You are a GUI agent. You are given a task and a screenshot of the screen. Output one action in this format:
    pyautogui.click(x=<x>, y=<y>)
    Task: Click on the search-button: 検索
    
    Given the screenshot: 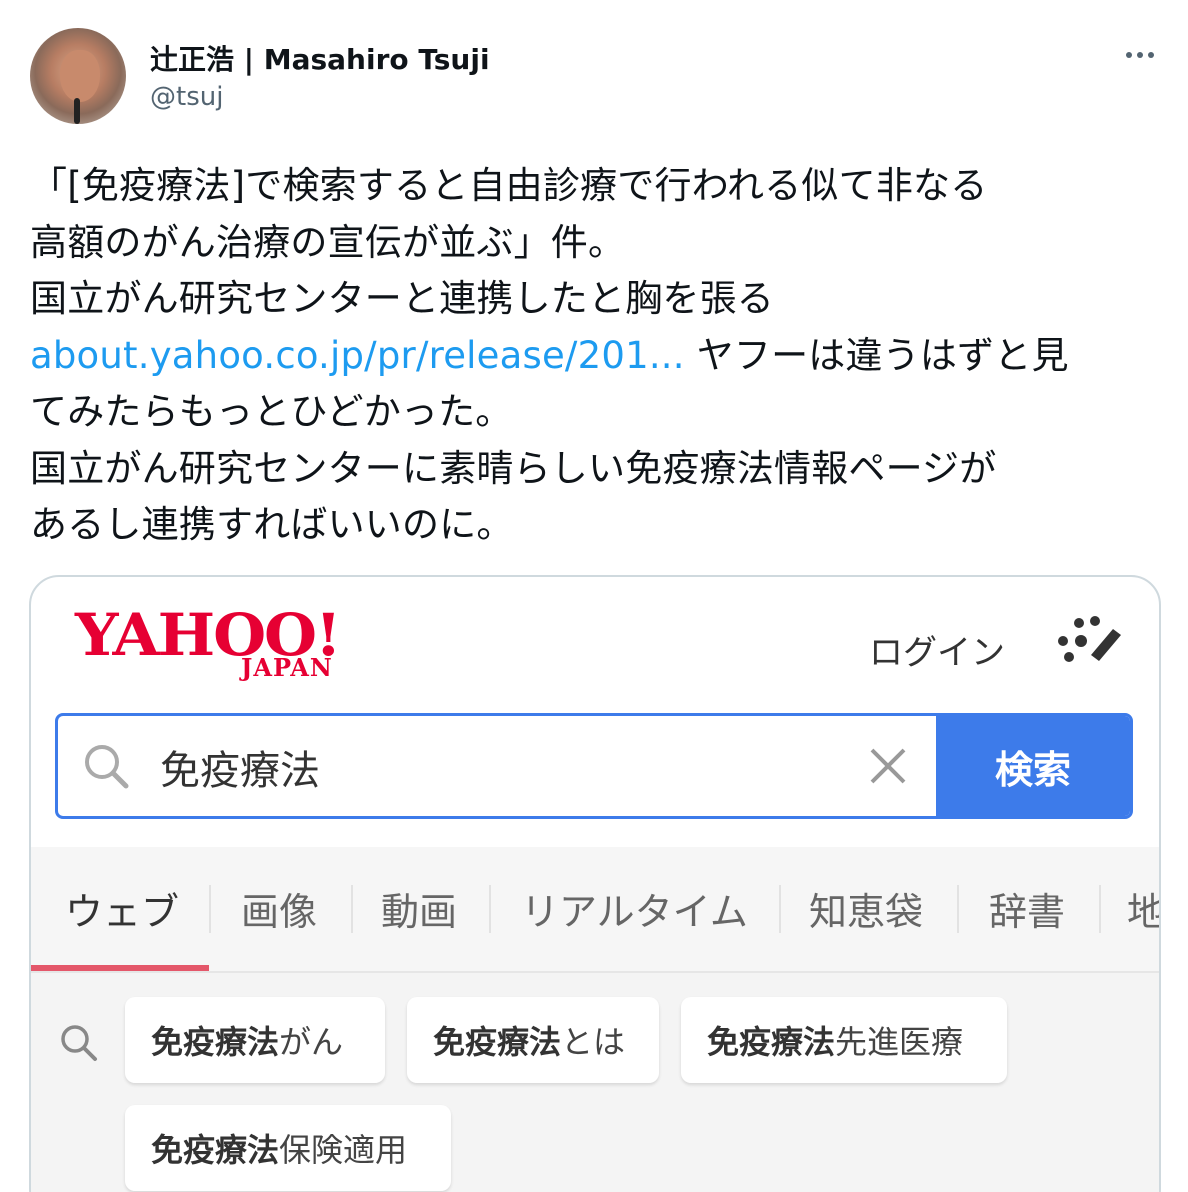 What is the action you would take?
    pyautogui.click(x=1033, y=766)
    